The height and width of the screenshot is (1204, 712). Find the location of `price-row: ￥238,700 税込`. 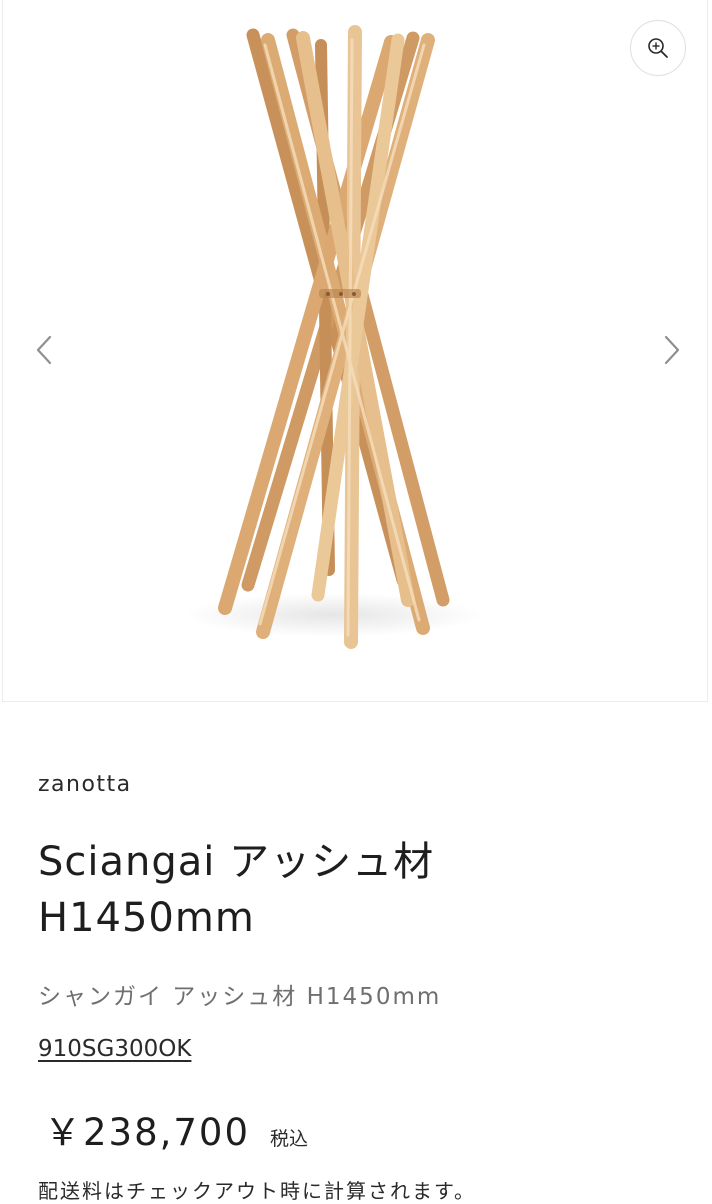

price-row: ￥238,700 税込 is located at coordinates (176, 1129).